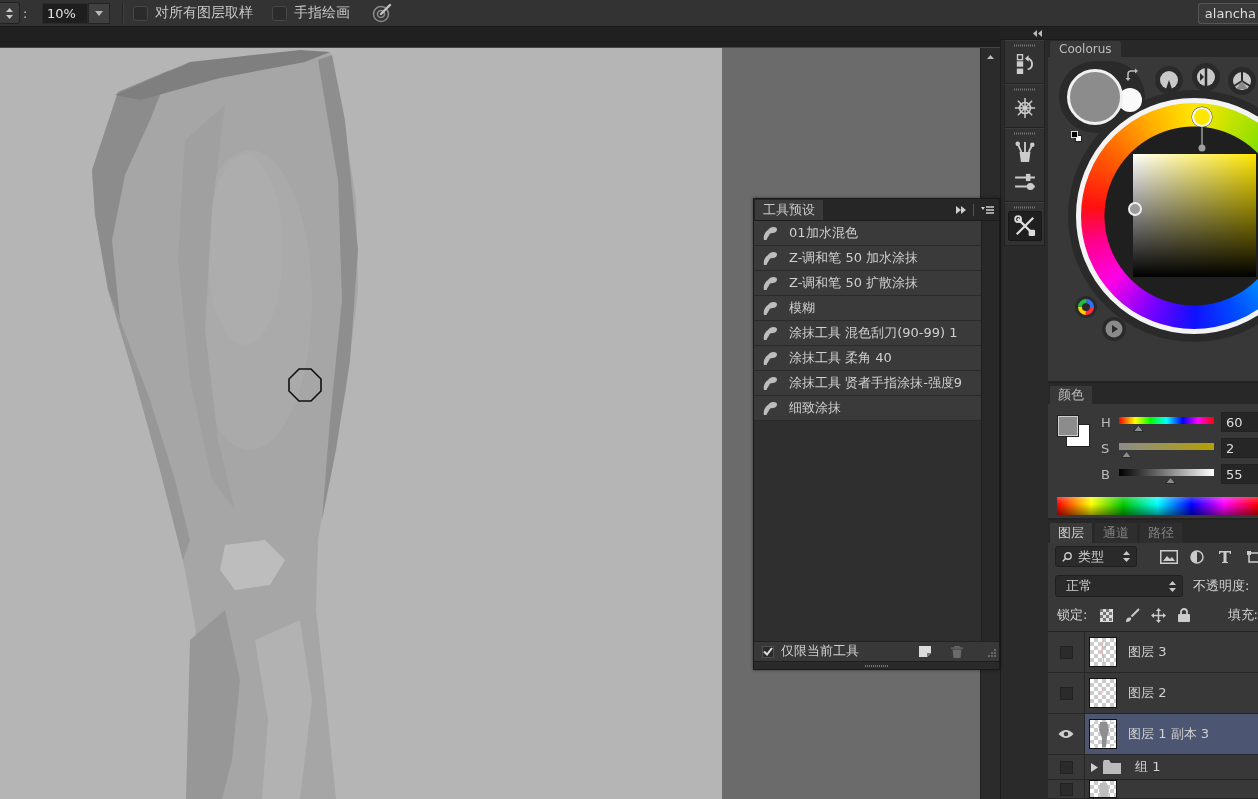  I want to click on slider-label: S, so click(1105, 448).